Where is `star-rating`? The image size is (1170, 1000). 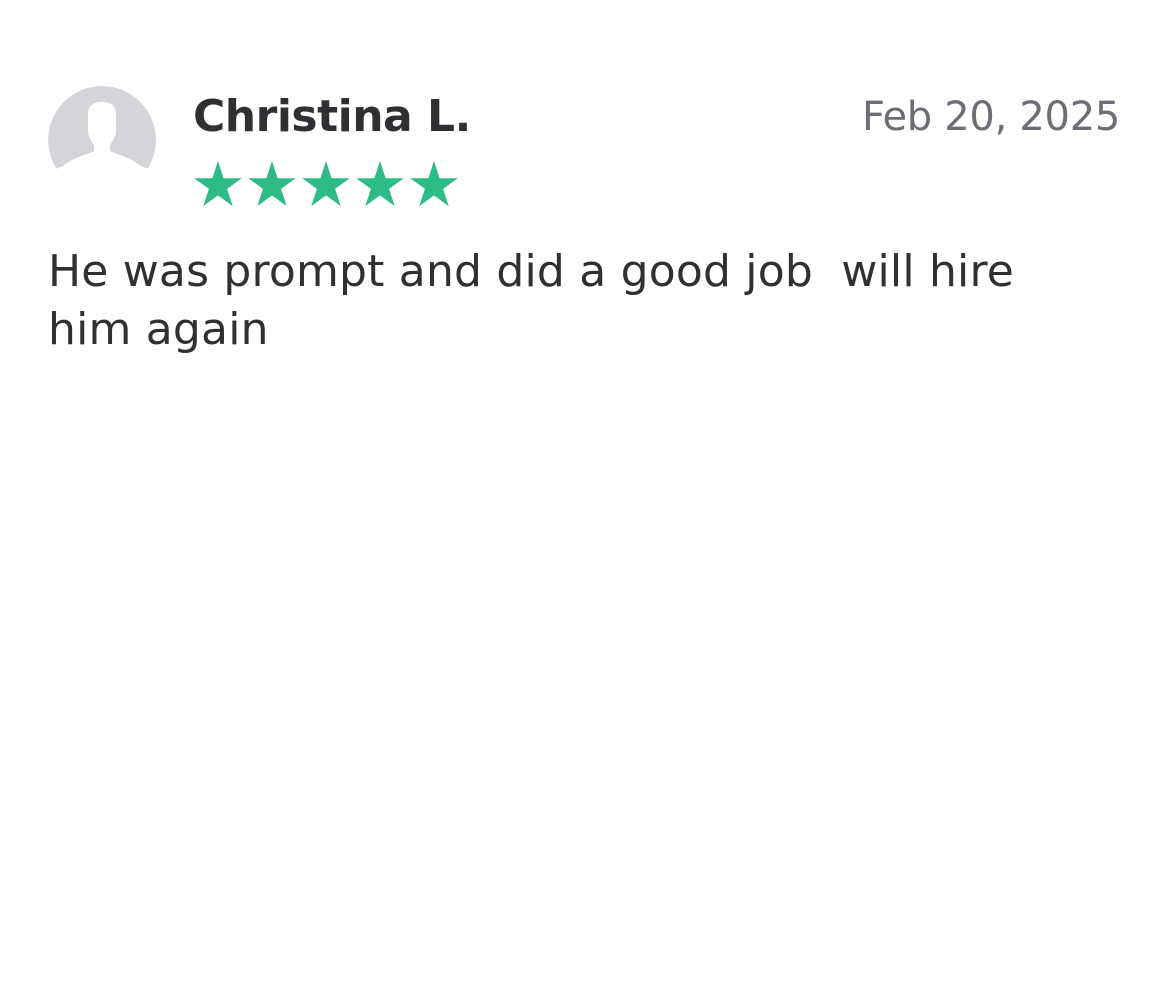 star-rating is located at coordinates (326, 184).